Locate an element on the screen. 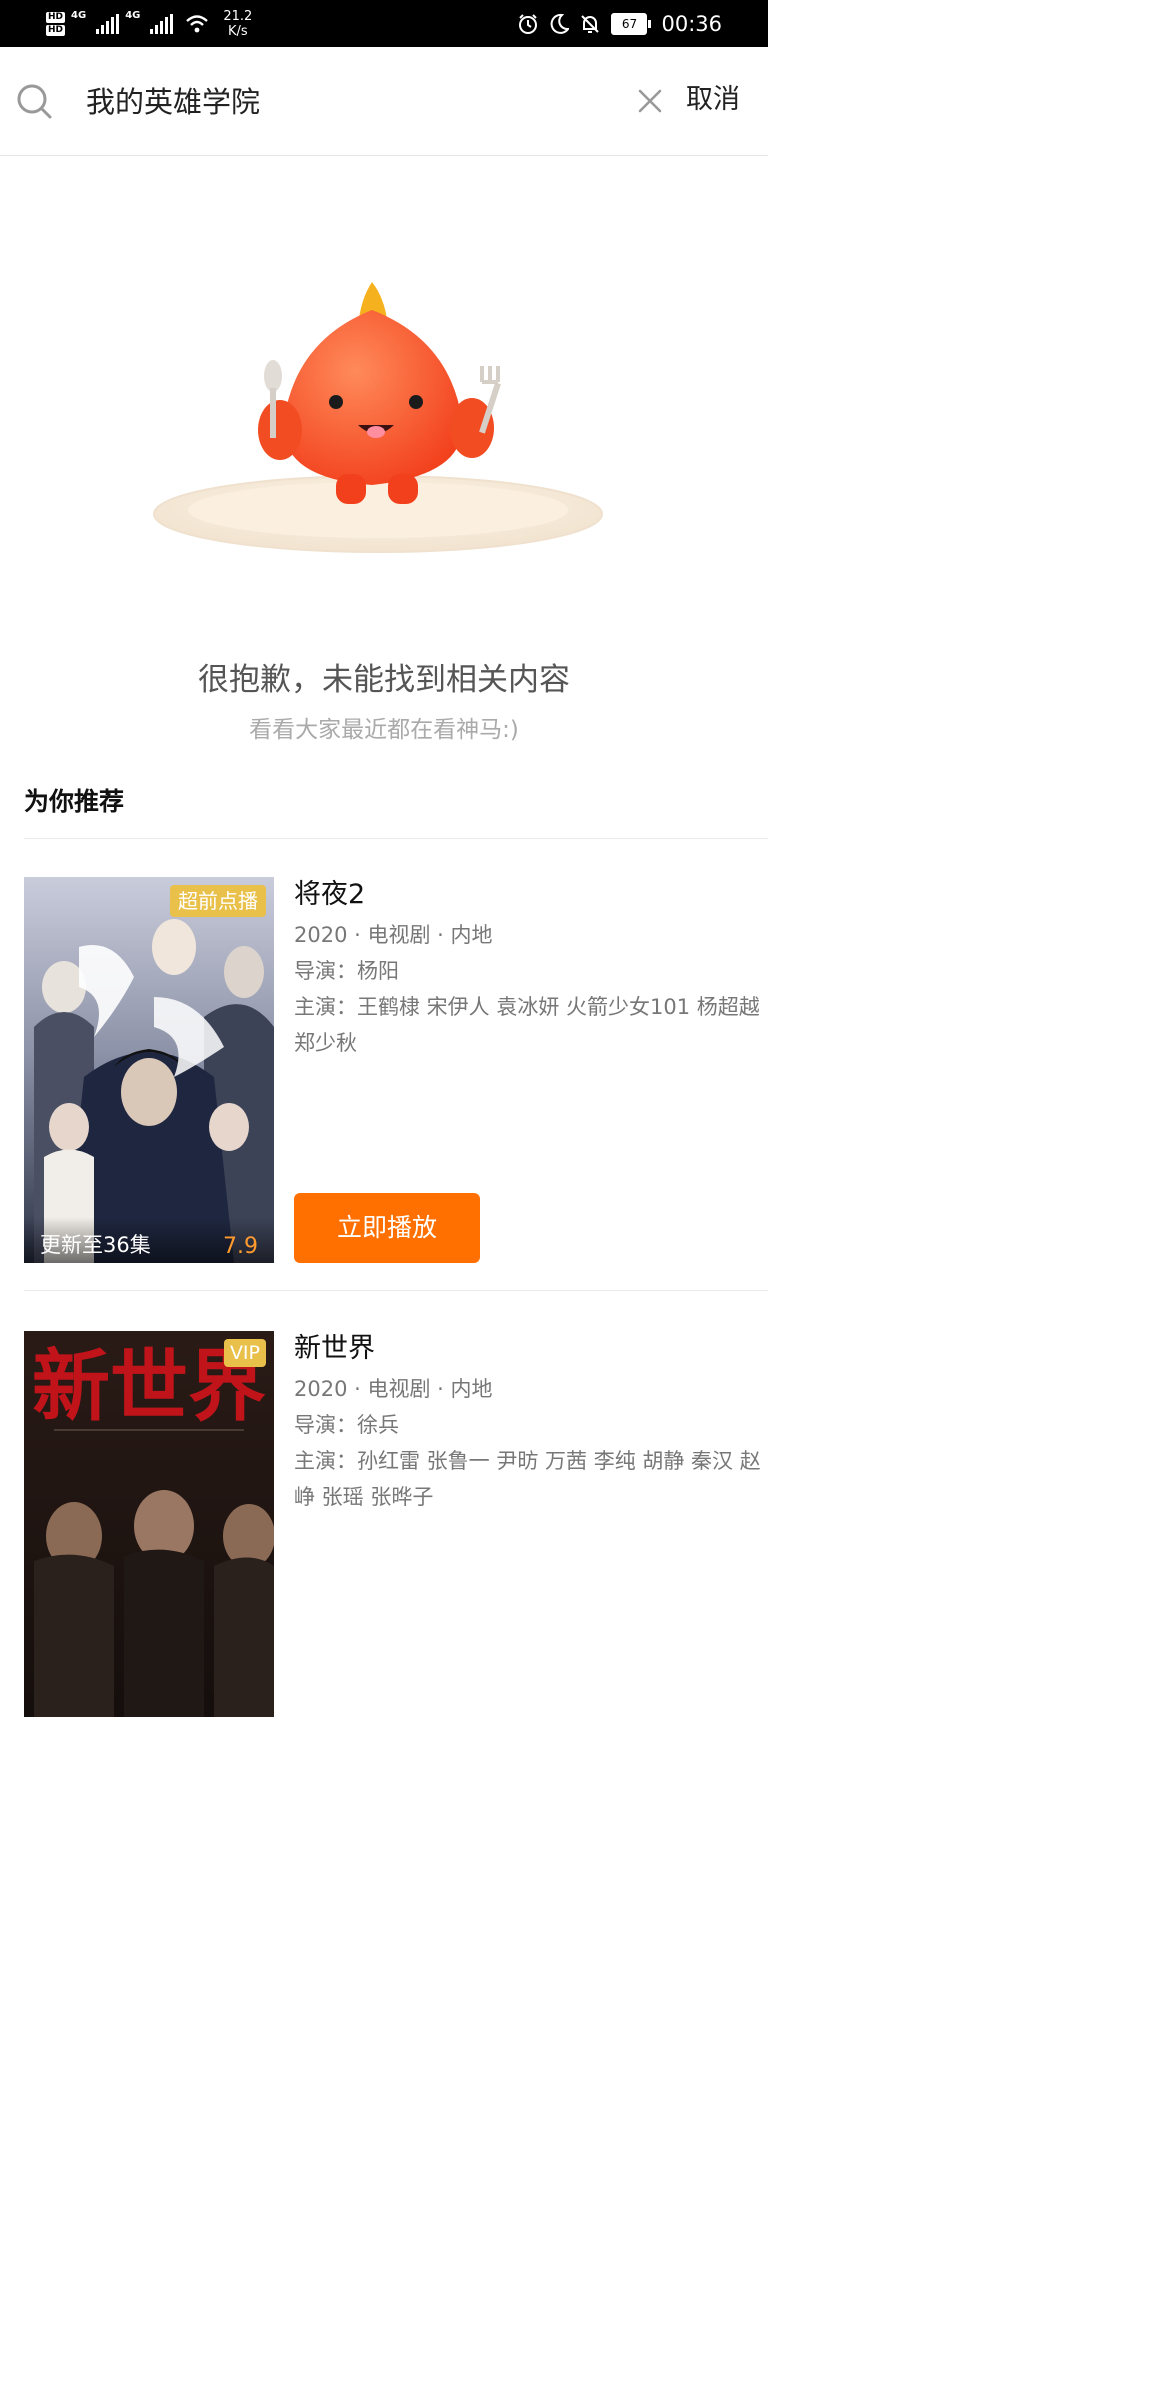 This screenshot has width=1176, height=2400. moon-icon is located at coordinates (560, 23).